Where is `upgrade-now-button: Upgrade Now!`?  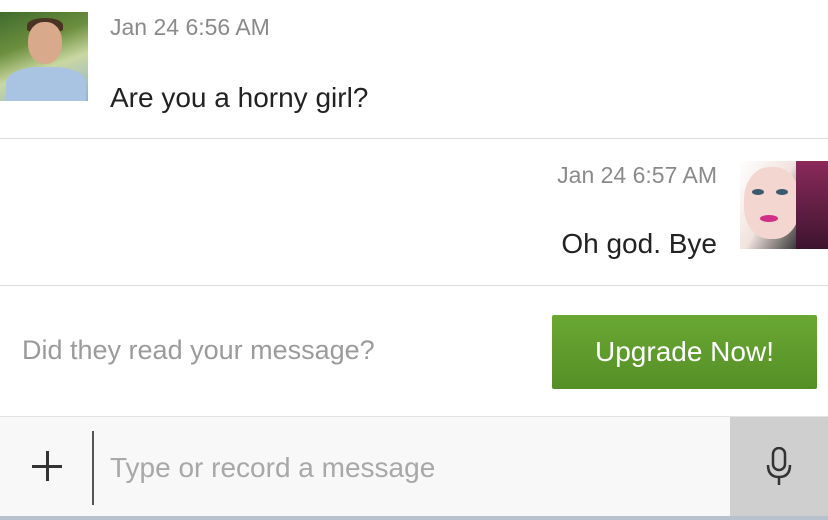
upgrade-now-button: Upgrade Now! is located at coordinates (684, 352).